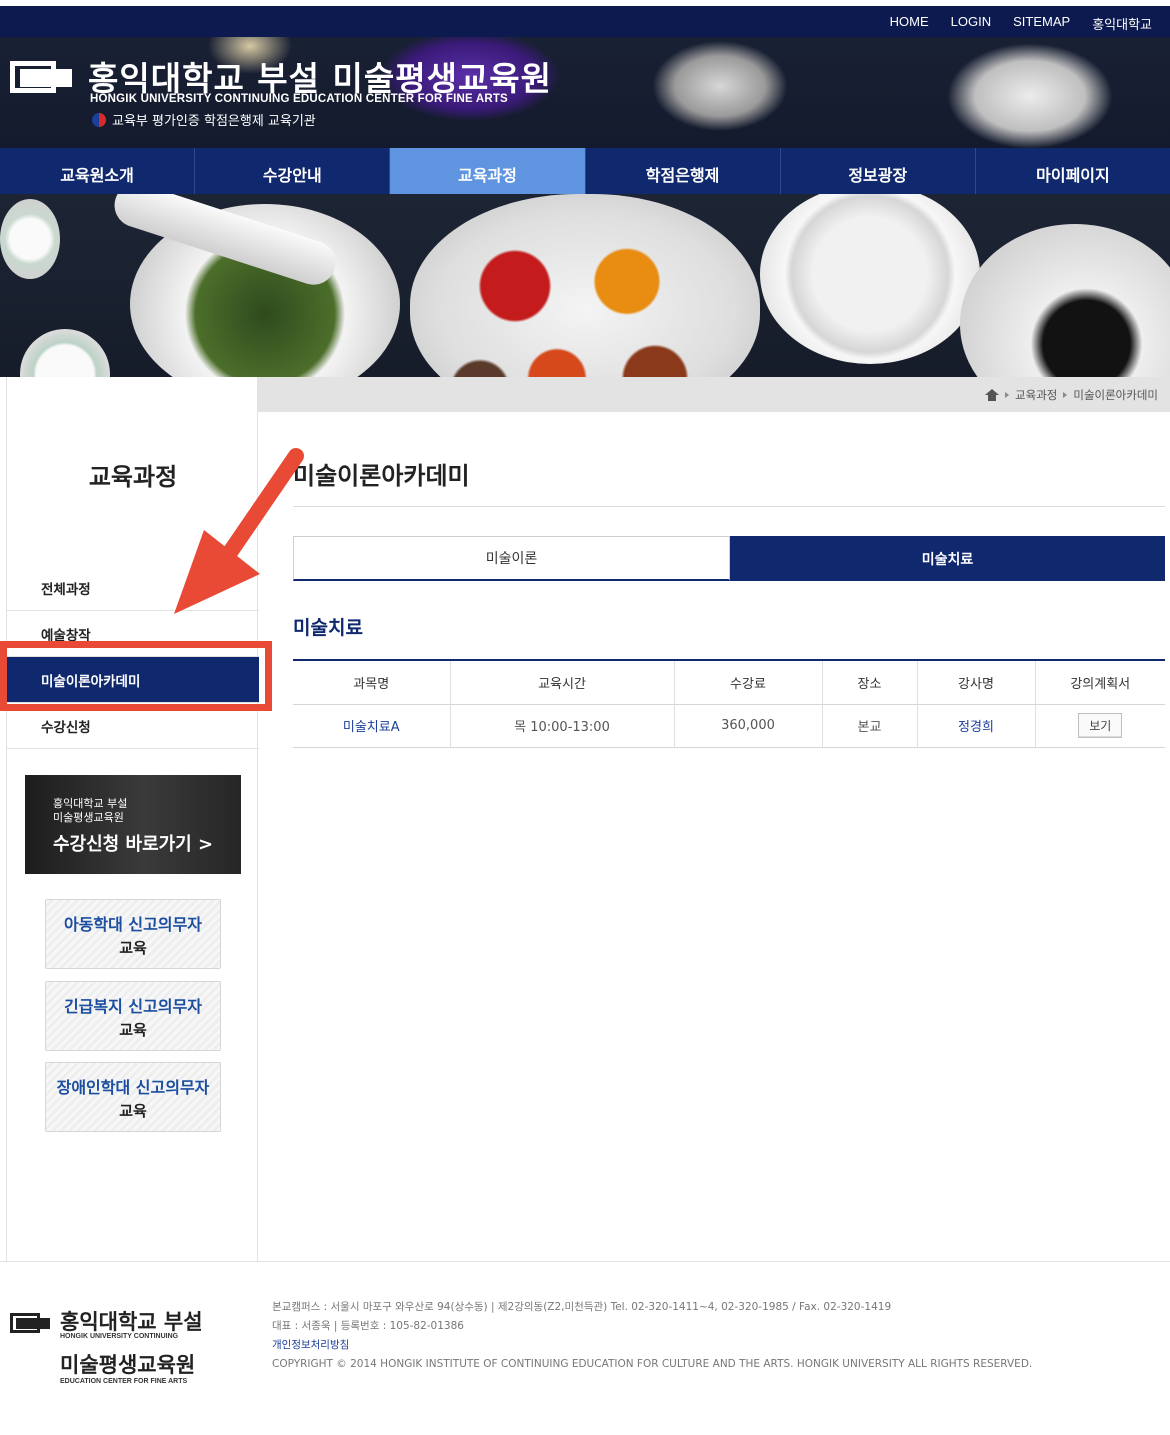 Image resolution: width=1170 pixels, height=1435 pixels. Describe the element at coordinates (372, 682) in the screenshot. I see `column-header-course: 과목명` at that location.